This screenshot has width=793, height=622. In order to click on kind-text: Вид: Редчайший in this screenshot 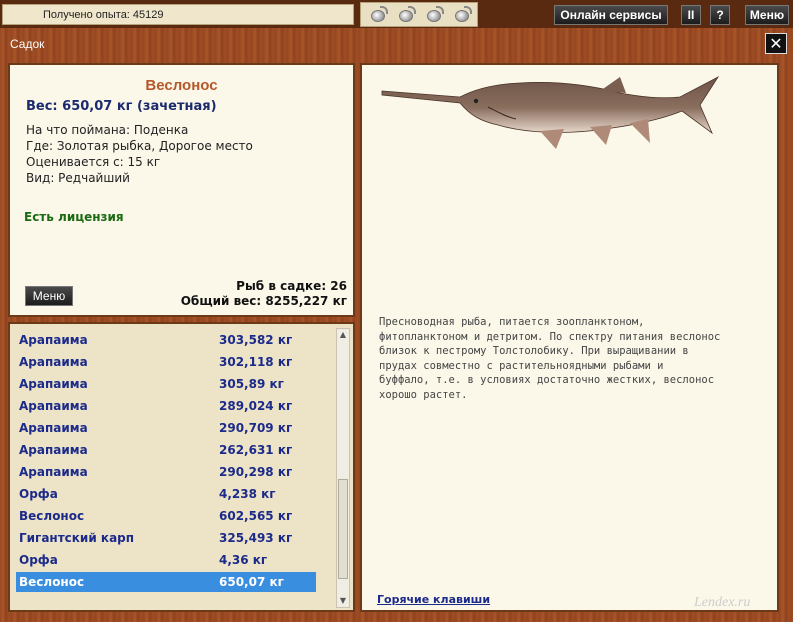, I will do `click(78, 178)`.